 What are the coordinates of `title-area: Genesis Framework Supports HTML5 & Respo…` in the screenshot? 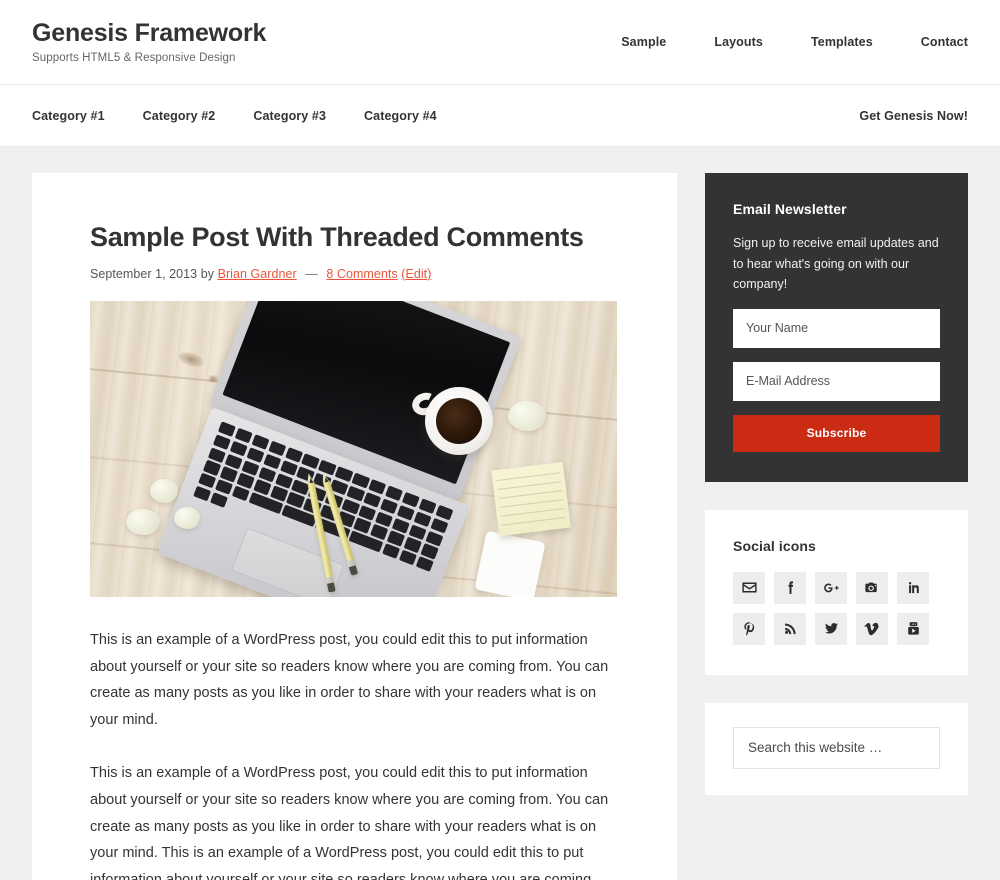 It's located at (149, 42).